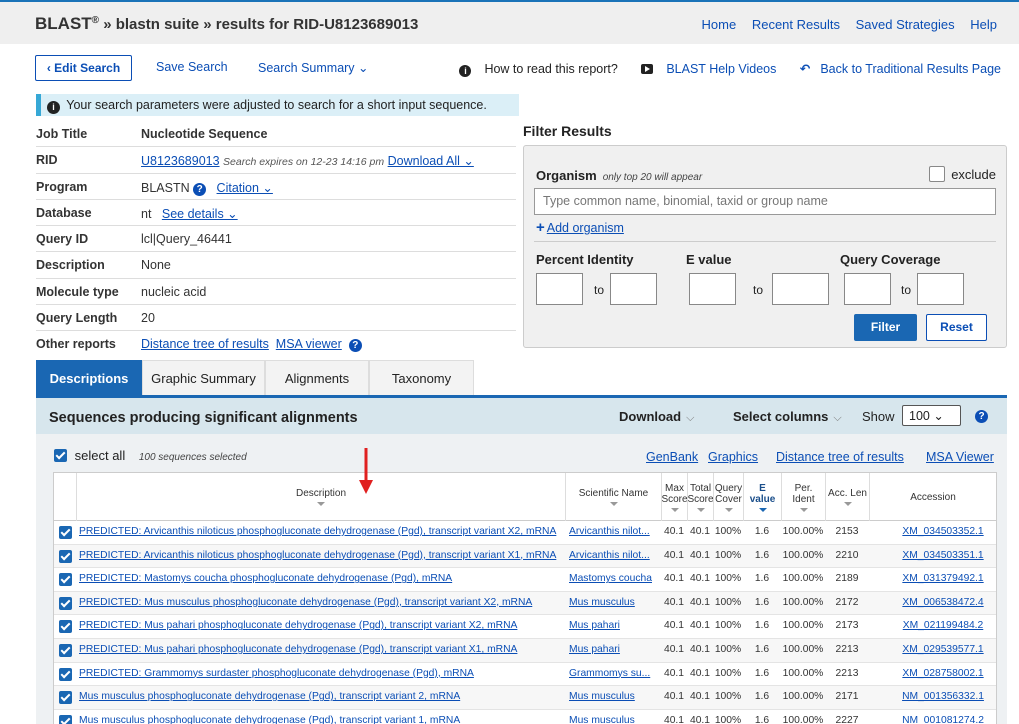 Image resolution: width=1019 pixels, height=724 pixels. I want to click on tab-taxonomy: Taxonomy, so click(421, 377).